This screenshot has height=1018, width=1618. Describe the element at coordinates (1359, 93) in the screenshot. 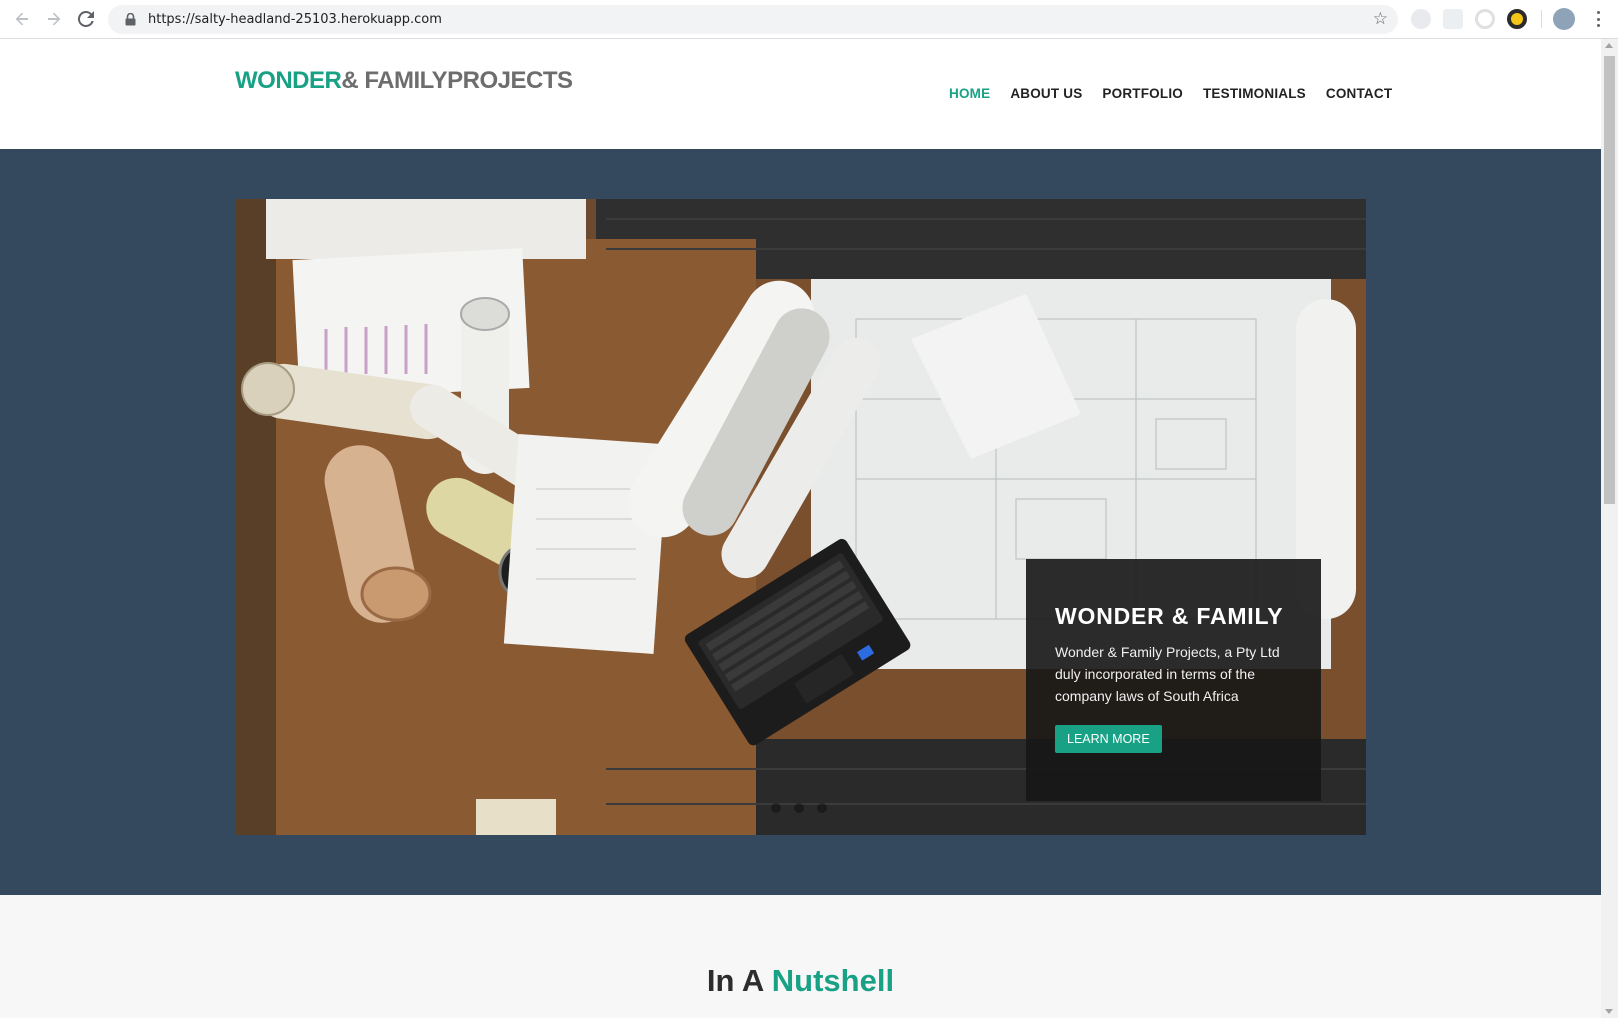

I see `nav-contact: CONTACT` at that location.